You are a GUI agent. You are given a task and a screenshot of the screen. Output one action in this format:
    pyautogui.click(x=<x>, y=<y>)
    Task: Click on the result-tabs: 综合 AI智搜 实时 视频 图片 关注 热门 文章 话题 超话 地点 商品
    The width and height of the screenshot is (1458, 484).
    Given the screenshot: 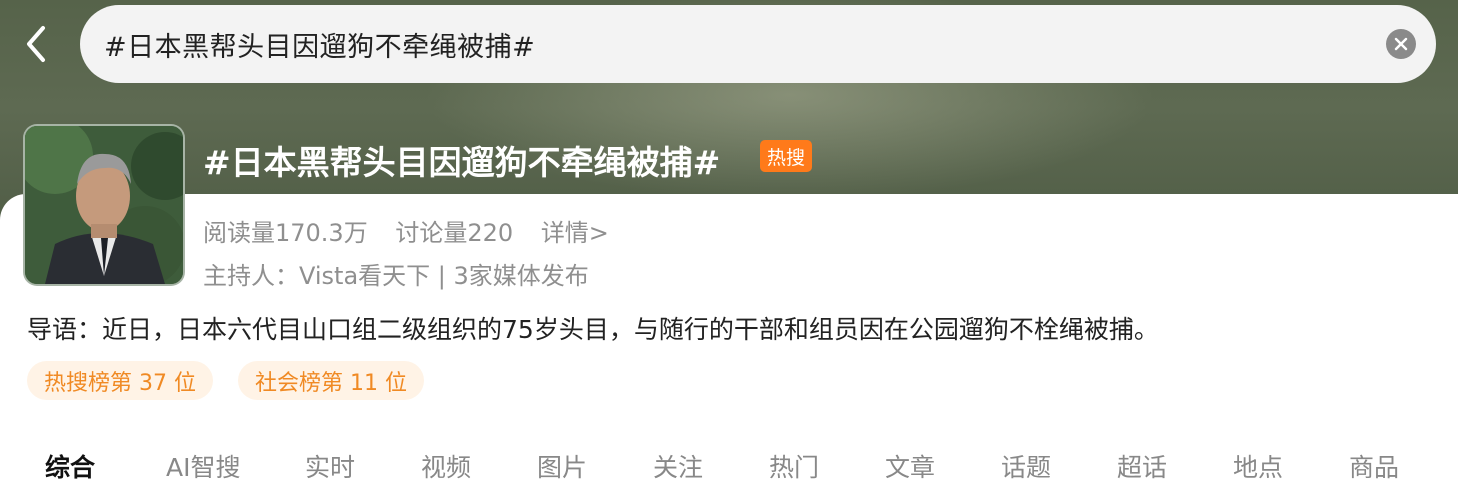 What is the action you would take?
    pyautogui.click(x=729, y=461)
    